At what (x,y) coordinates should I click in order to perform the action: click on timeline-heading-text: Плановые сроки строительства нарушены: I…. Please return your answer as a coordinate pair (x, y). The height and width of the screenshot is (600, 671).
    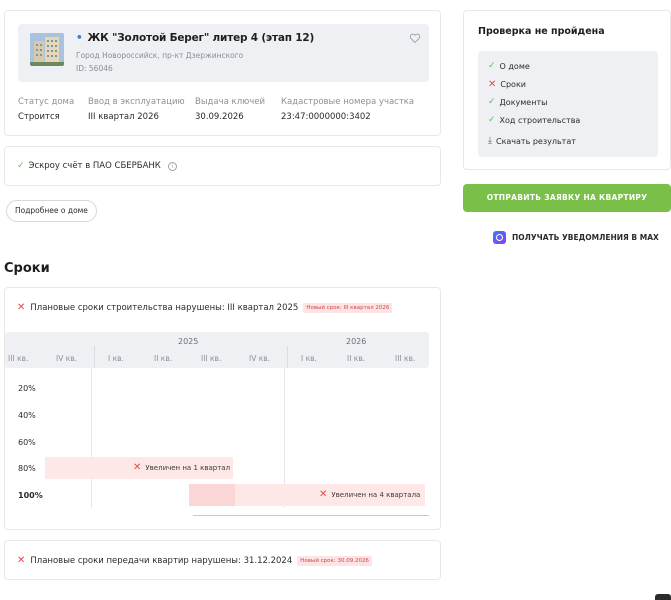
    Looking at the image, I should click on (164, 308).